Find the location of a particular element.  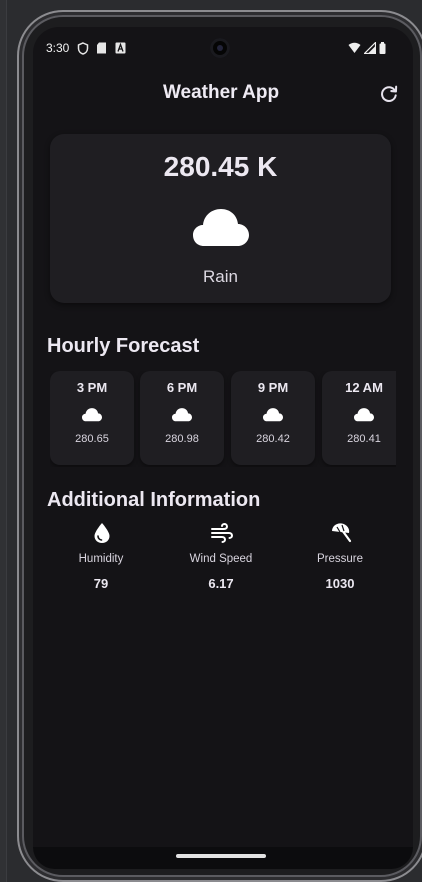

pressure-label: Pressure is located at coordinates (340, 559).